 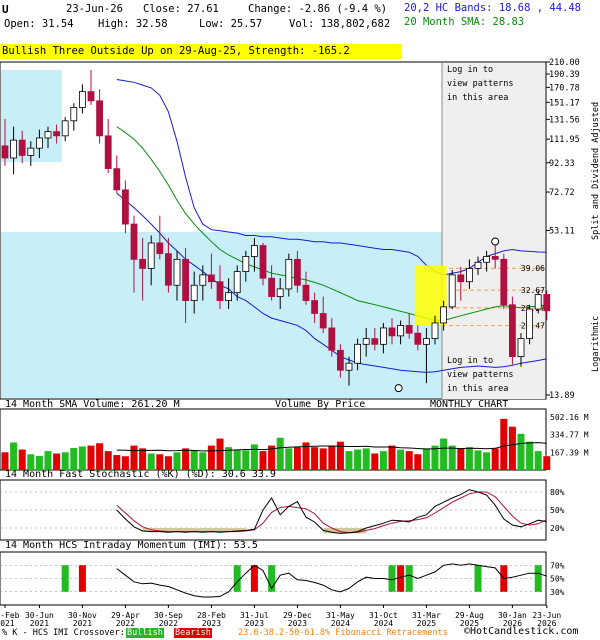 What do you see at coordinates (495, 241) in the screenshot?
I see `pivot-high-marker` at bounding box center [495, 241].